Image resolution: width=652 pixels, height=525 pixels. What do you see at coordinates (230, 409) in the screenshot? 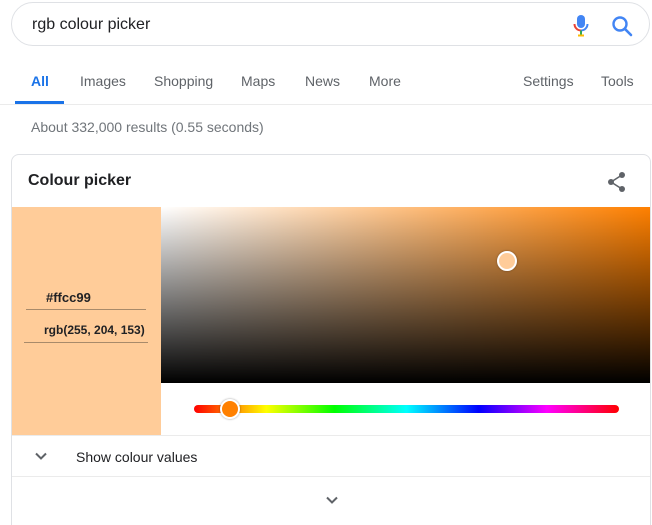
I see `hue-slider-handle` at bounding box center [230, 409].